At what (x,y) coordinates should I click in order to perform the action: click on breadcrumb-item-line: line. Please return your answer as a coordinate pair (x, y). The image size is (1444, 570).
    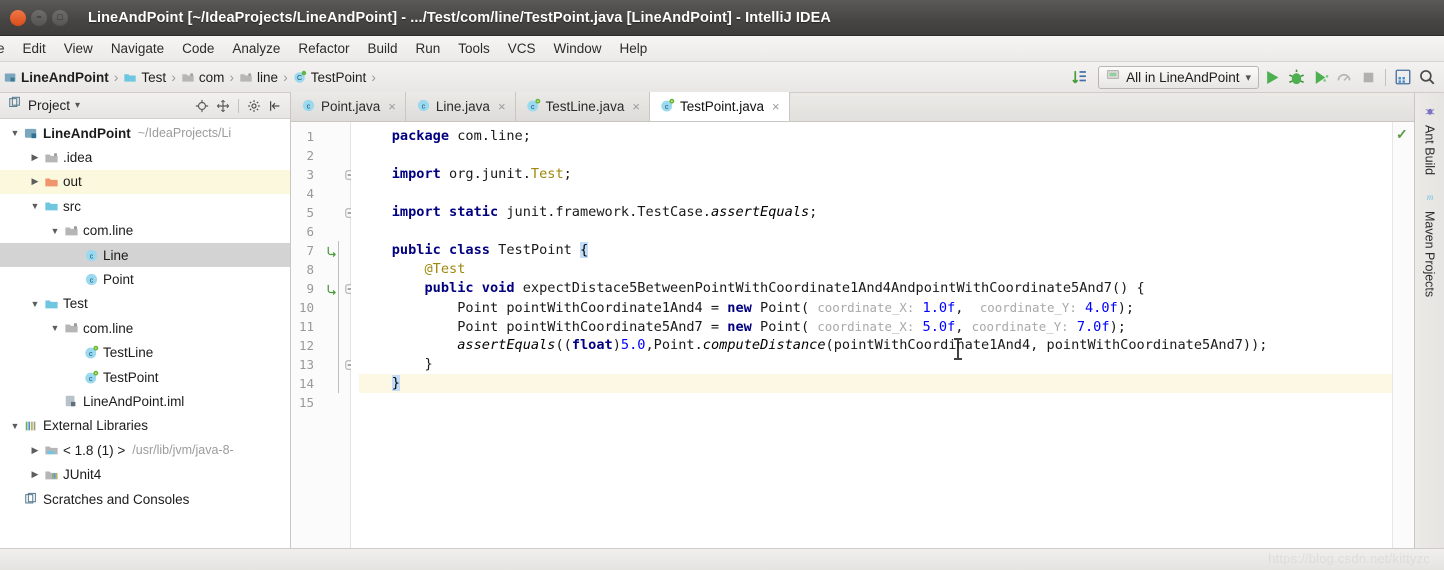
    Looking at the image, I should click on (258, 77).